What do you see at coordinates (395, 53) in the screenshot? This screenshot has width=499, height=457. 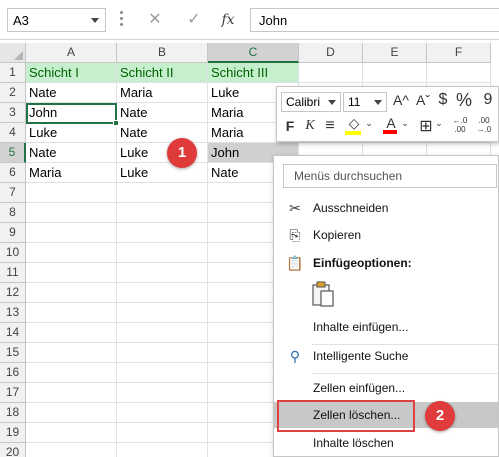 I see `column-header-e: E` at bounding box center [395, 53].